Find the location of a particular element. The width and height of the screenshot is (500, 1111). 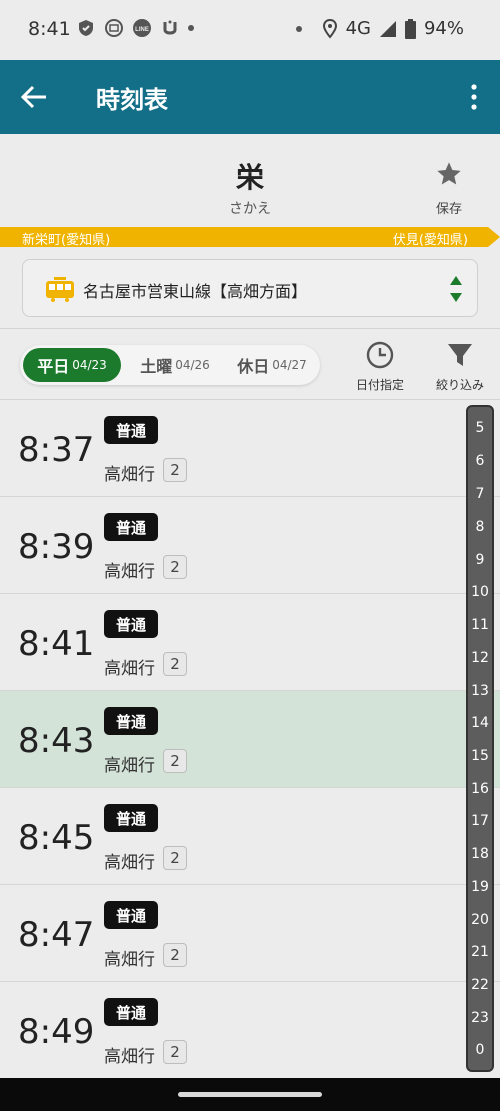

notification-dot-icon is located at coordinates (191, 28).